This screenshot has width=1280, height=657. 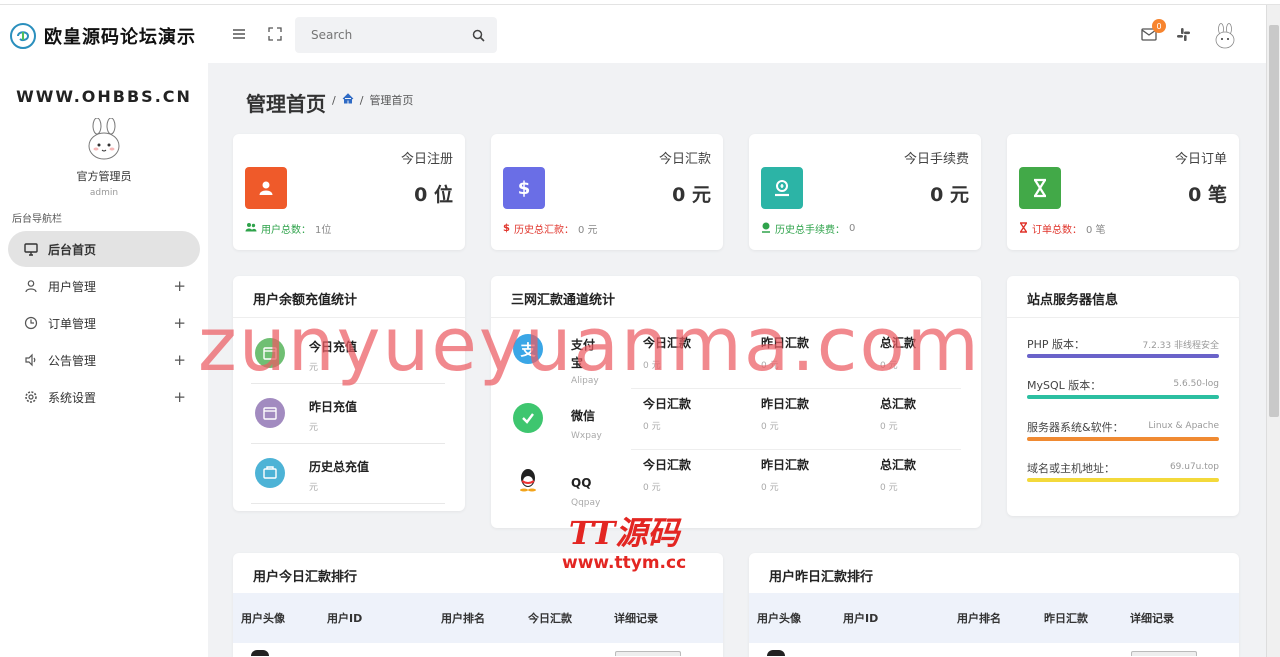 I want to click on wallet-icon, so click(x=270, y=473).